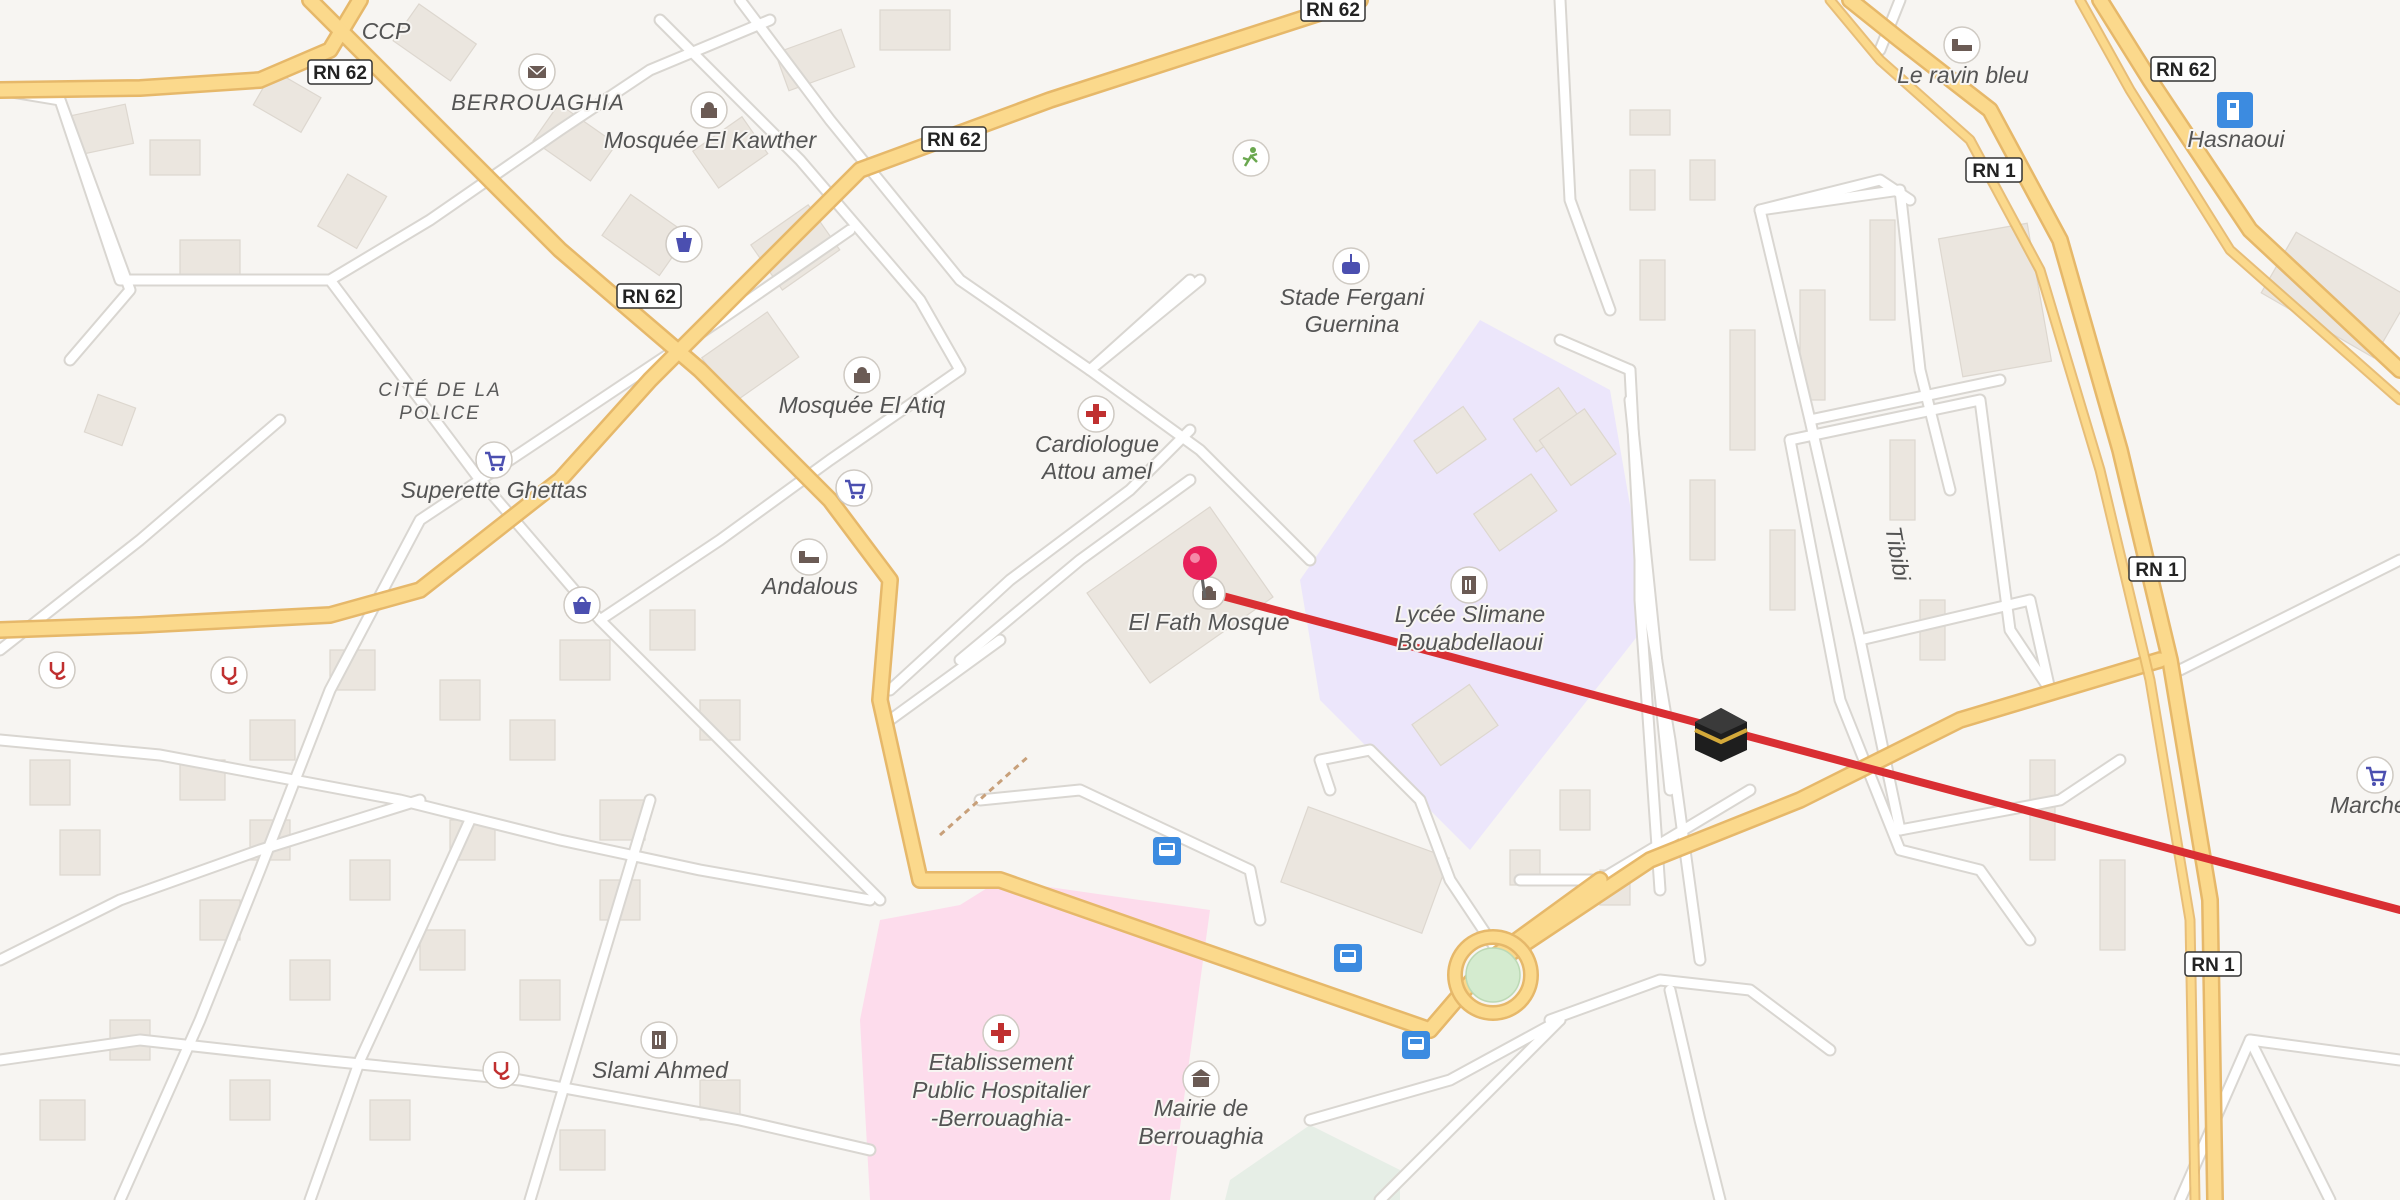 The image size is (2400, 1200). What do you see at coordinates (1352, 297) in the screenshot?
I see `label-stade: Stade Fergani` at bounding box center [1352, 297].